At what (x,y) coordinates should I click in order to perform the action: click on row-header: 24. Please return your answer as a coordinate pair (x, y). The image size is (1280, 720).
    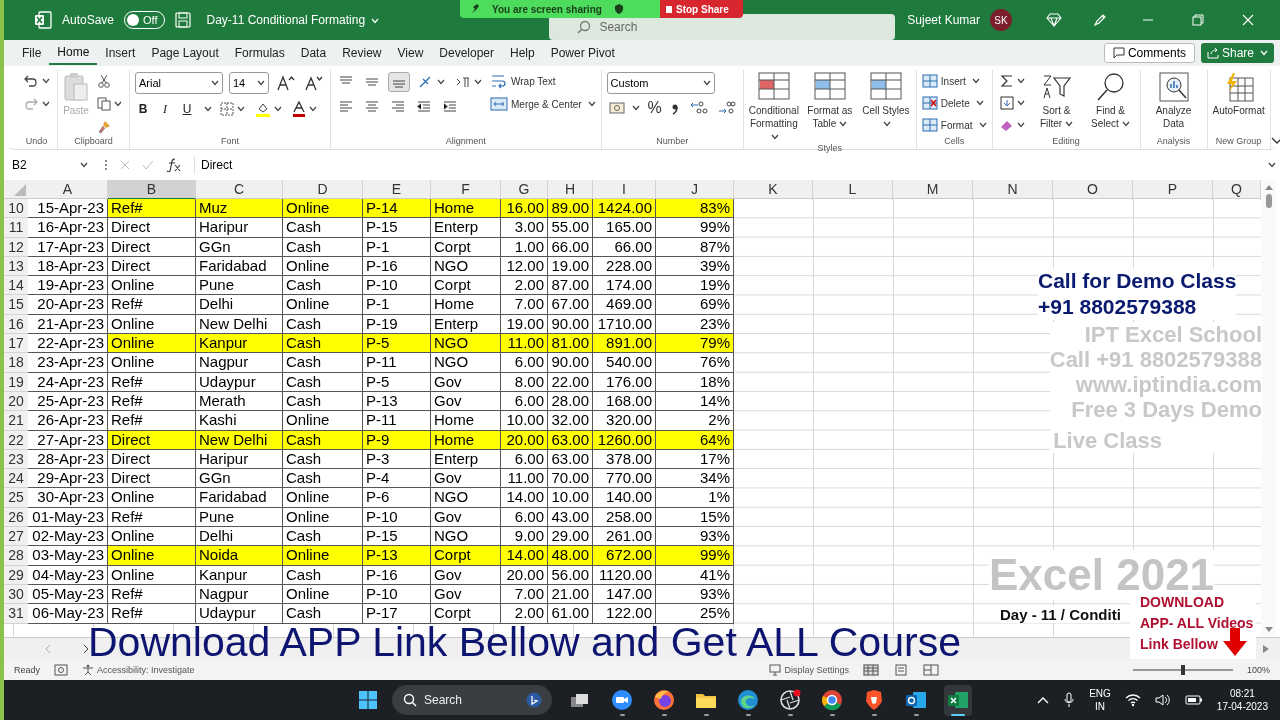
    Looking at the image, I should click on (16, 479).